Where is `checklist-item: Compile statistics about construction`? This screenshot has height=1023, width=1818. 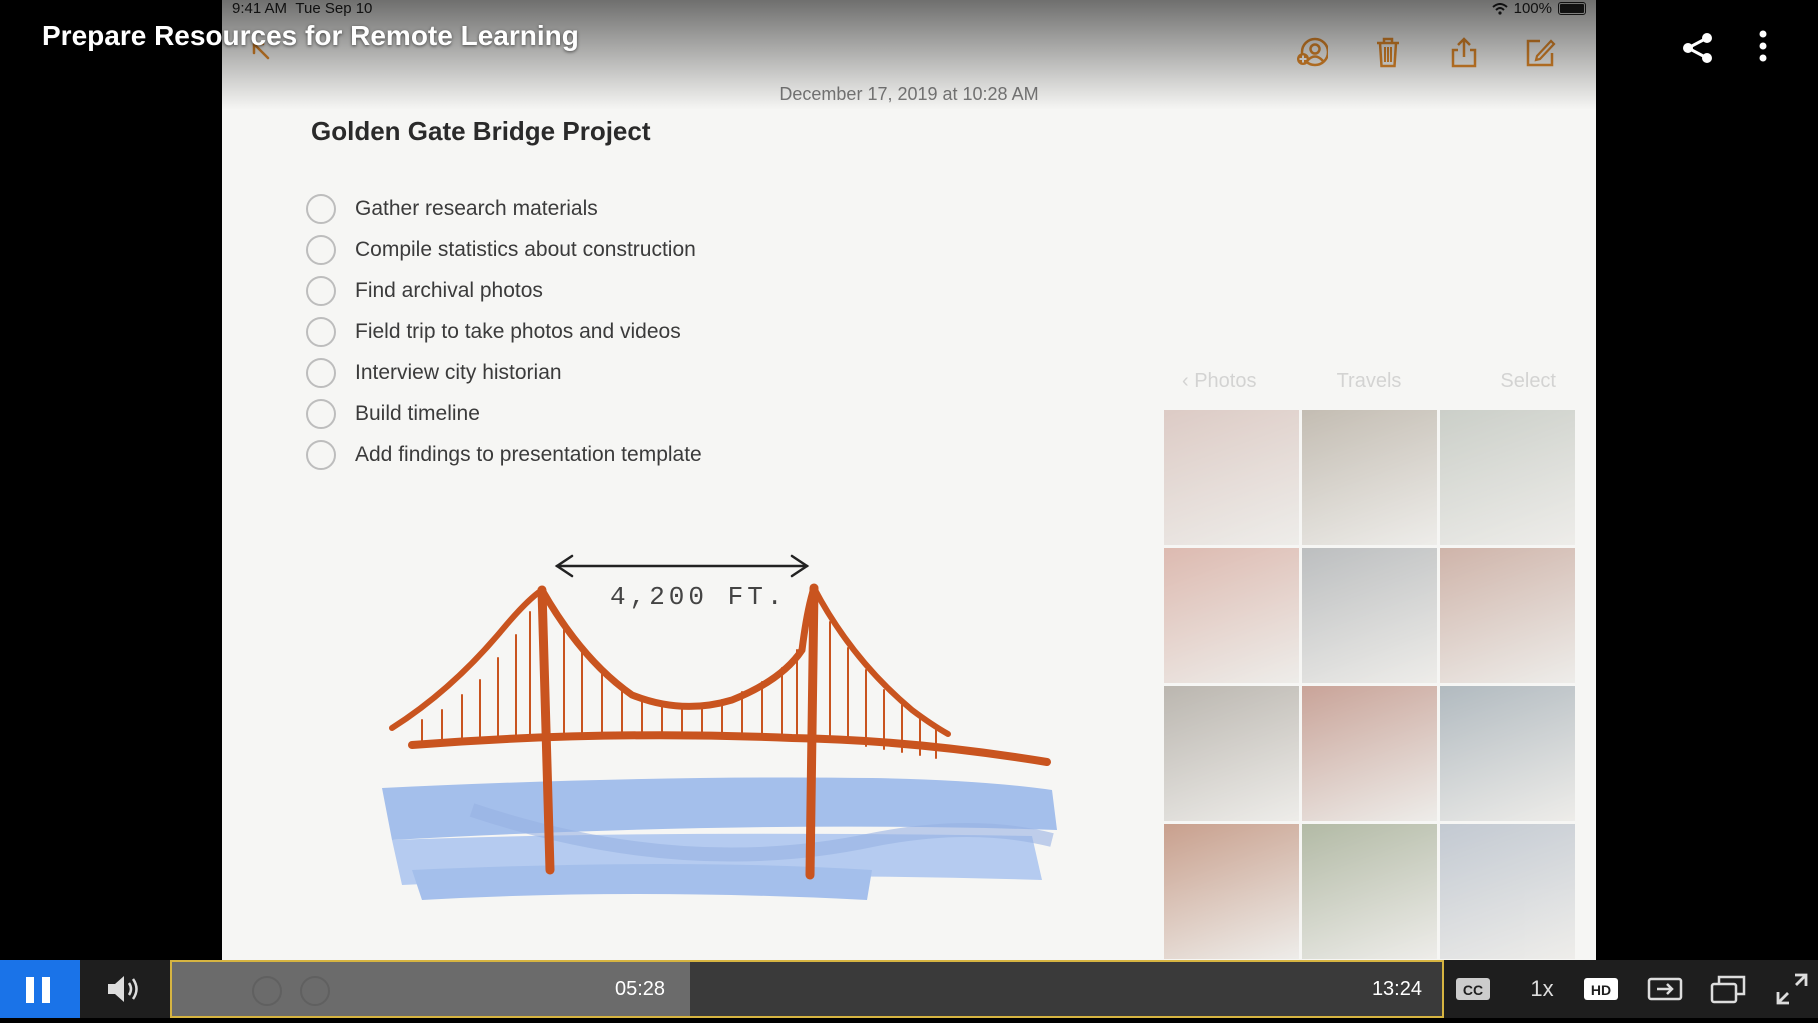
checklist-item: Compile statistics about construction is located at coordinates (504, 249).